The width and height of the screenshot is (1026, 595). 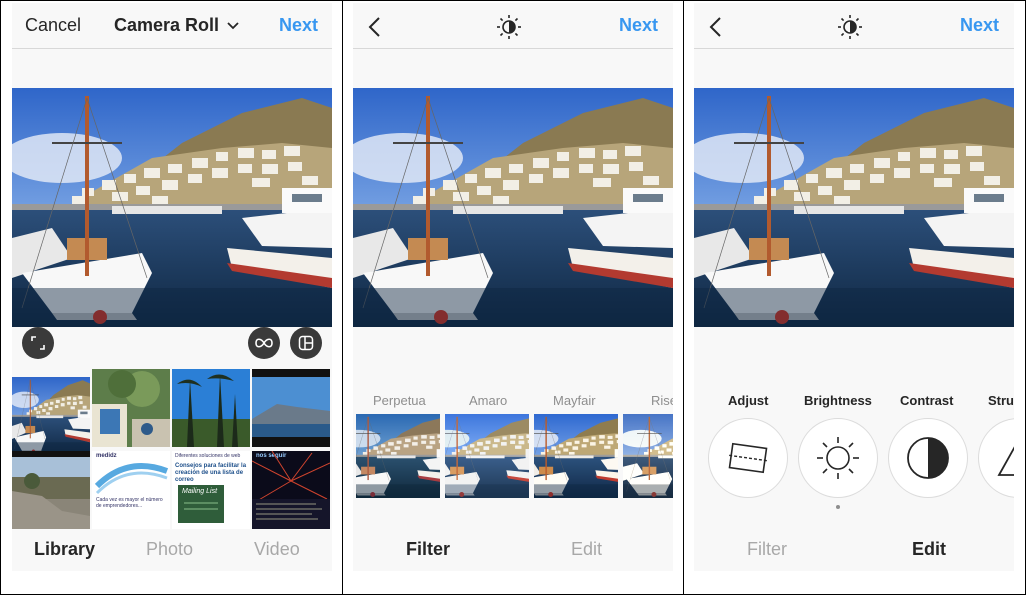 What do you see at coordinates (488, 400) in the screenshot?
I see `filter-label-amaro: Amaro` at bounding box center [488, 400].